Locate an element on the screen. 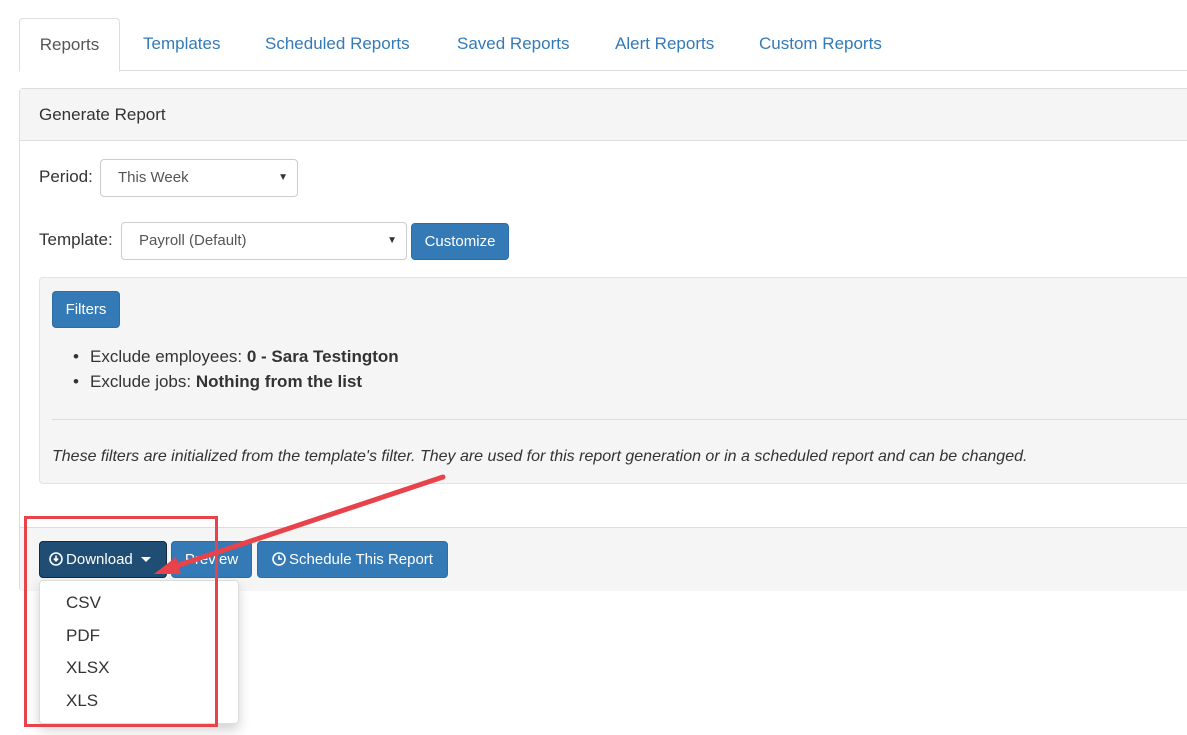 The width and height of the screenshot is (1187, 735). menu-item-pdf: PDF is located at coordinates (139, 636).